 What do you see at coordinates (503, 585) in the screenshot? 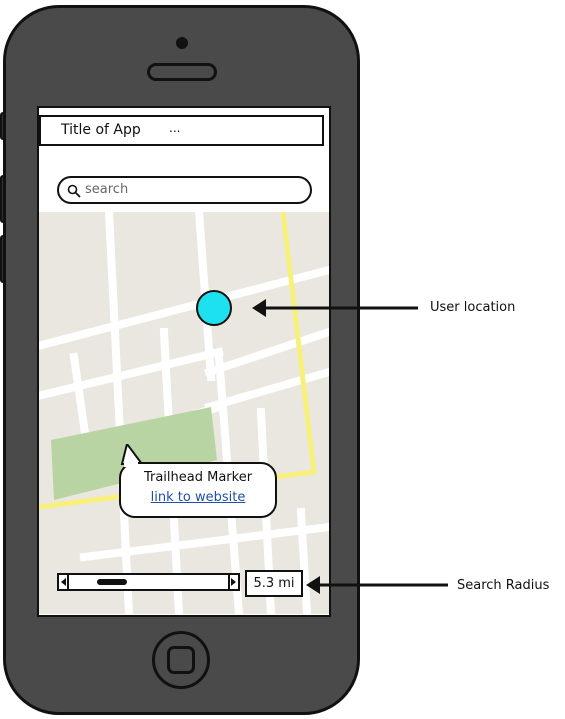
I see `search-radius-annotation: Search Radius` at bounding box center [503, 585].